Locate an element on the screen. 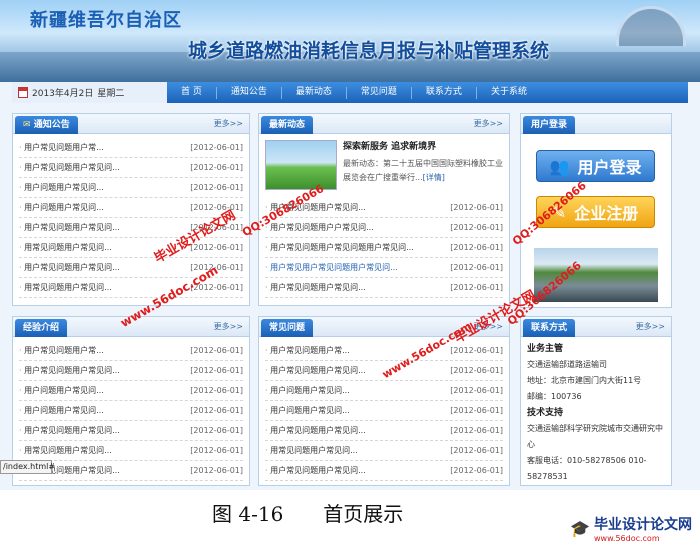 The width and height of the screenshot is (700, 548). contact-address: 地址：北京市建国门内大街11号 is located at coordinates (584, 380).